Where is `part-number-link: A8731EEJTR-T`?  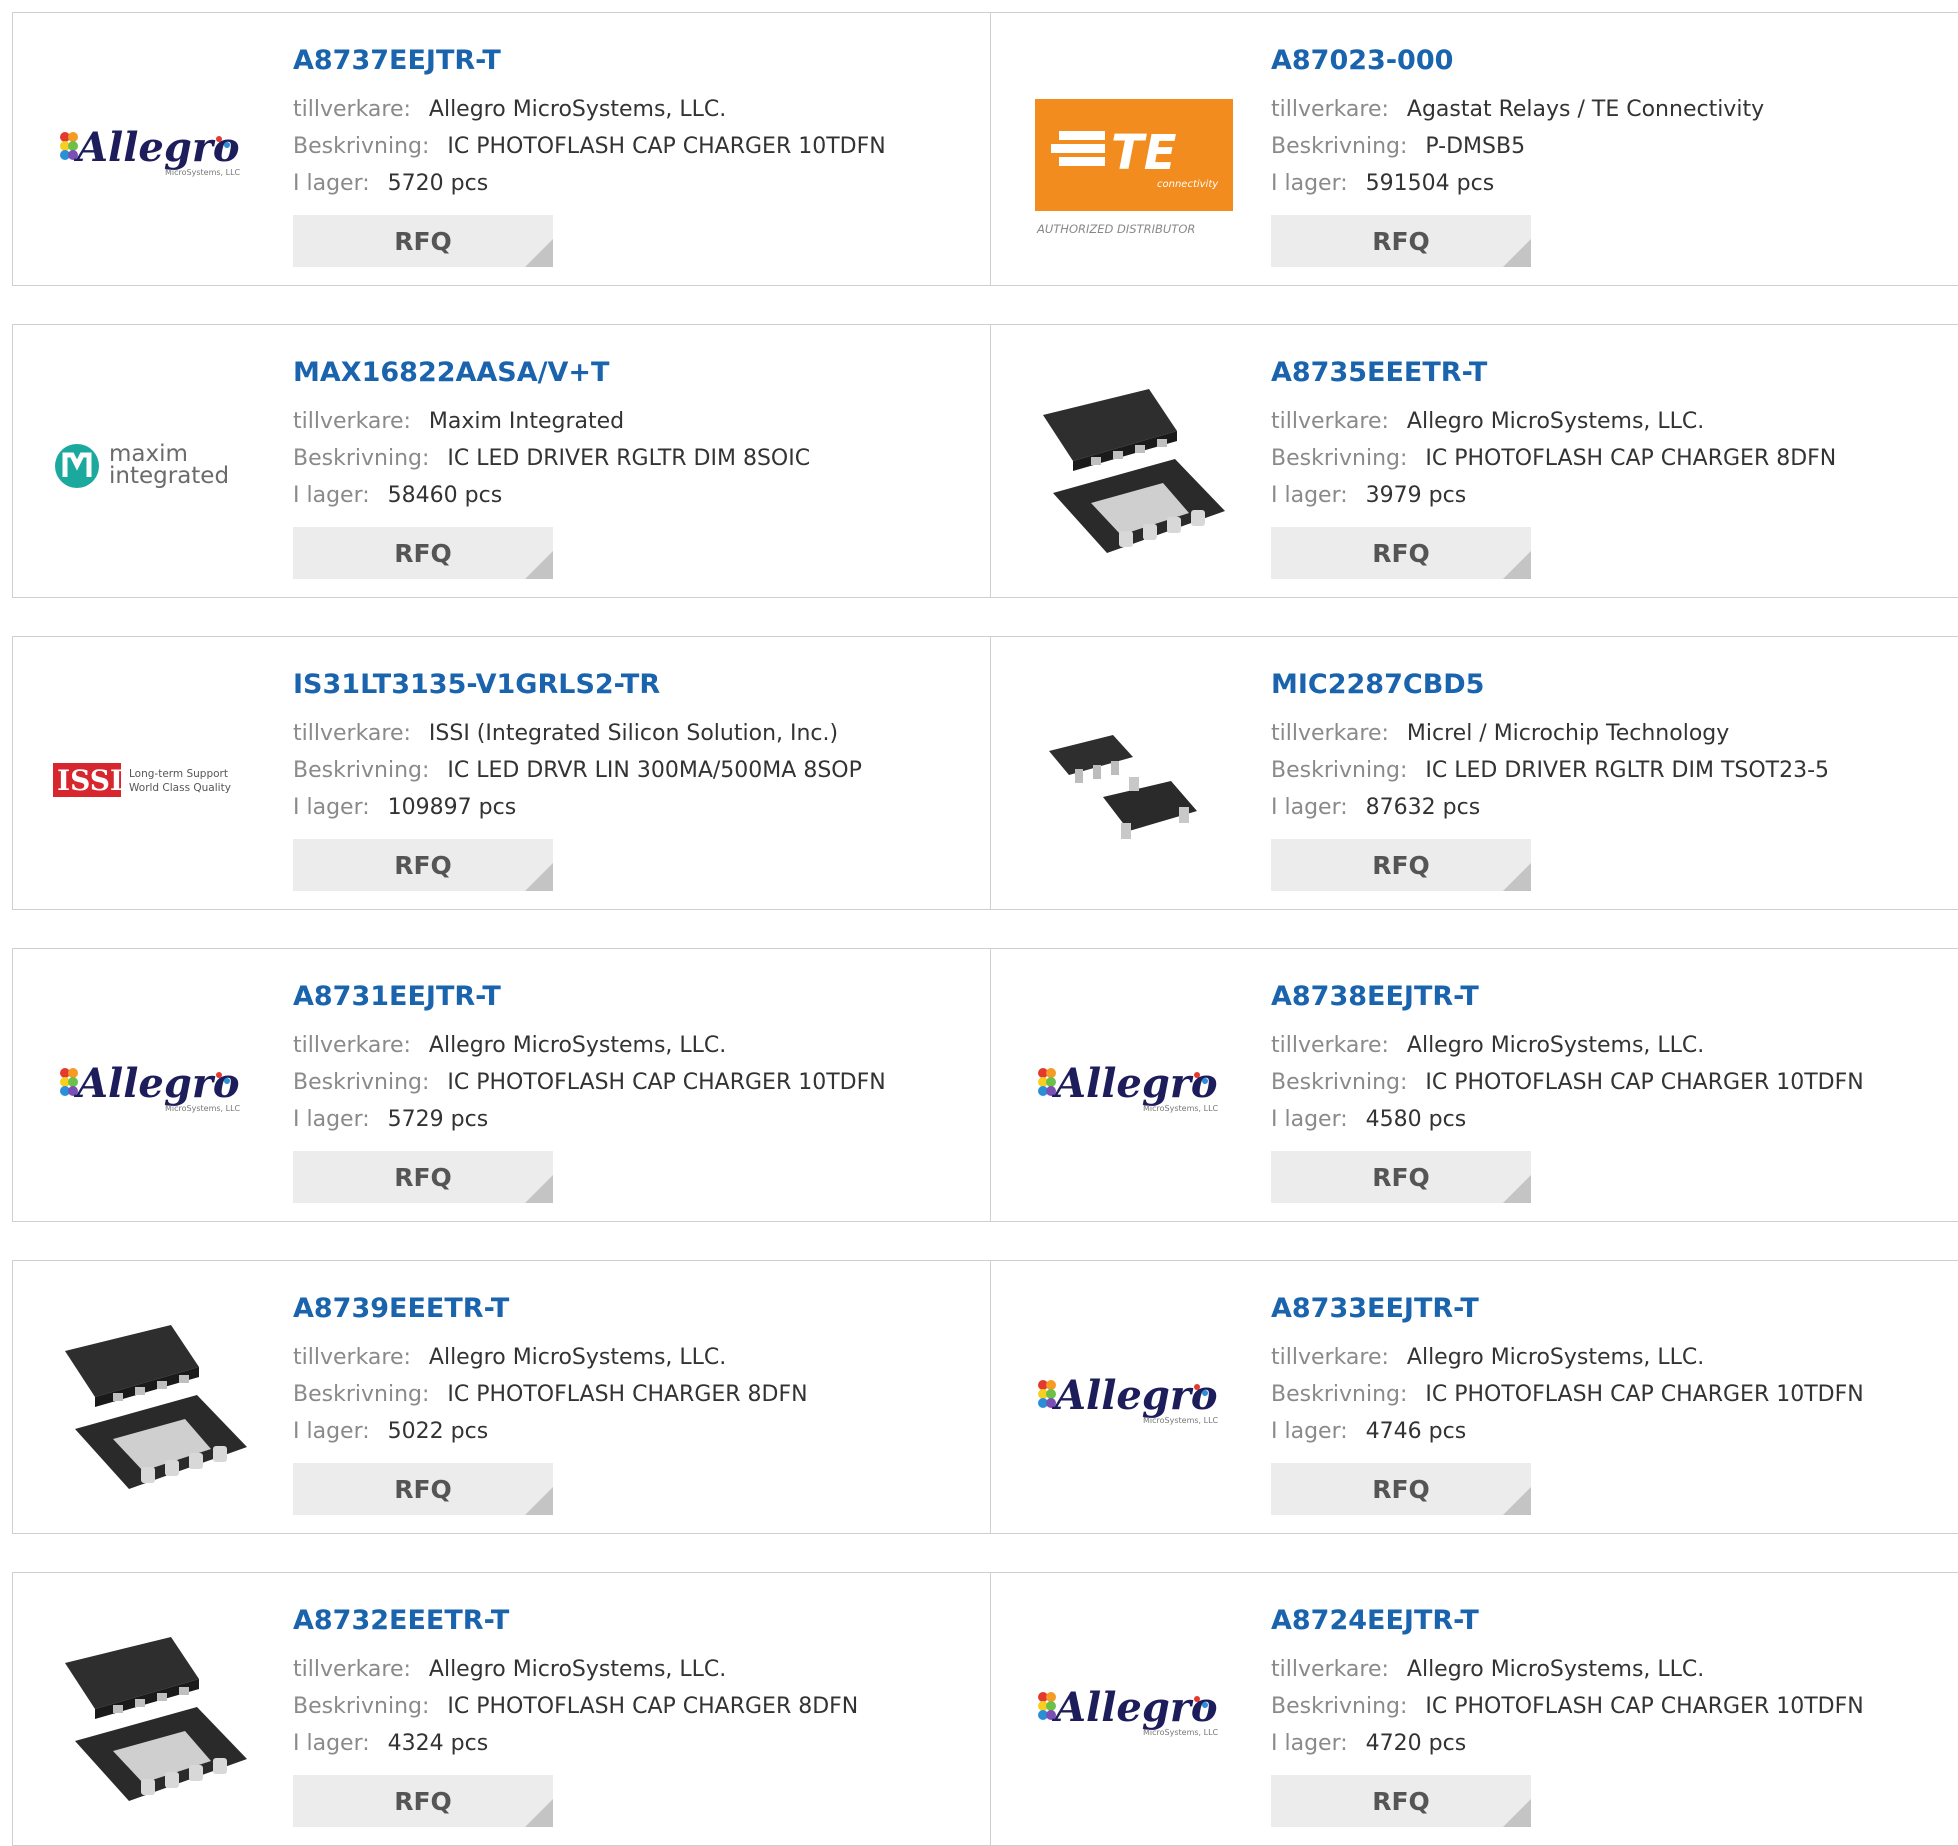 part-number-link: A8731EEJTR-T is located at coordinates (397, 996).